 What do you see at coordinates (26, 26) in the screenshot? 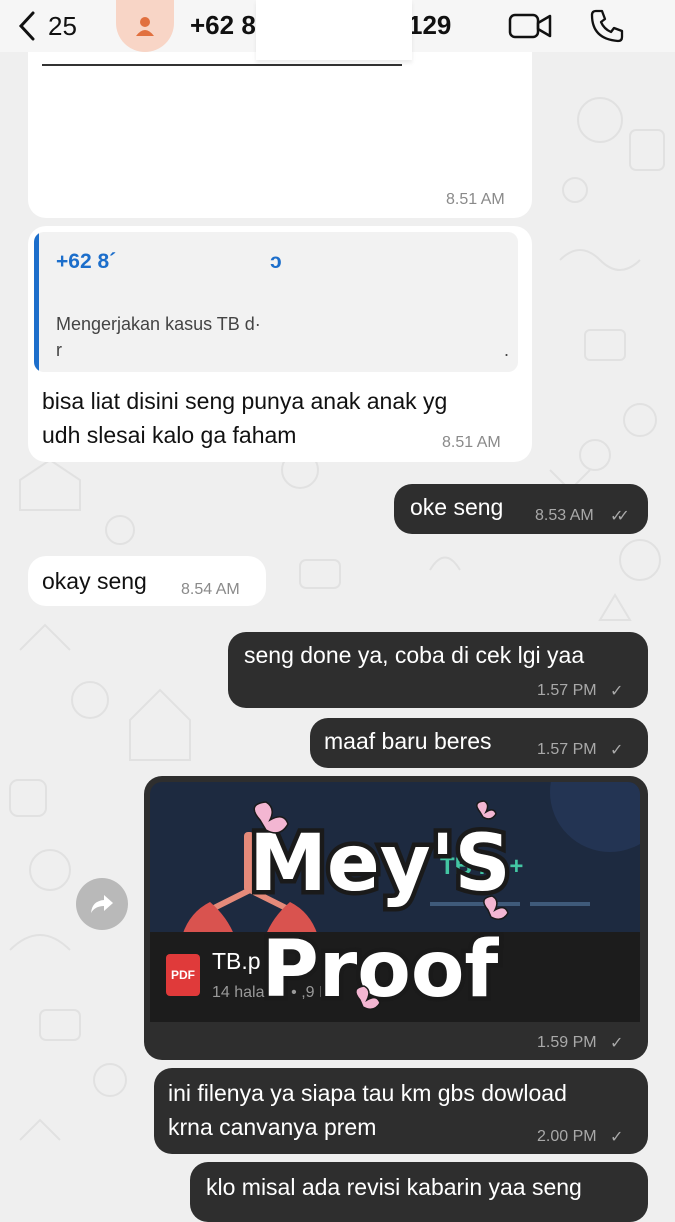
I see `chevron-left-icon` at bounding box center [26, 26].